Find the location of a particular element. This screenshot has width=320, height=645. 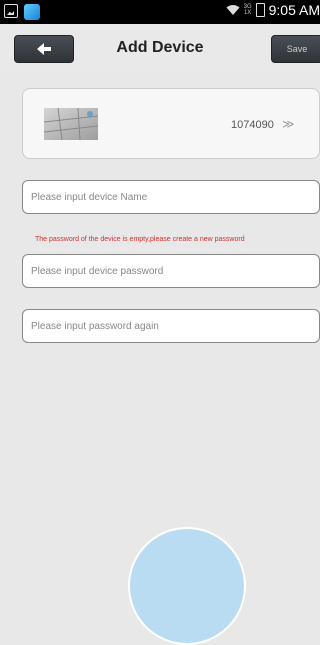

confirm-password-input: Please input password again is located at coordinates (171, 326).